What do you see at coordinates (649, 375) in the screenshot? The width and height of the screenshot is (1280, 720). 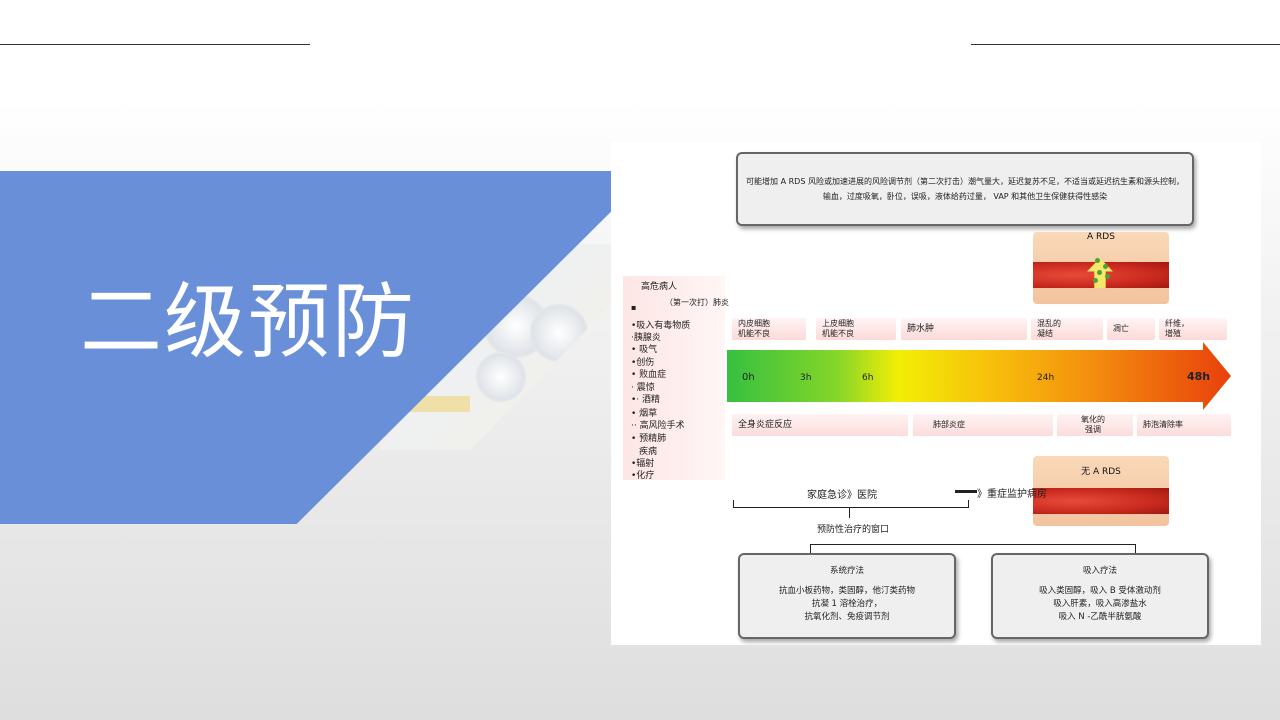 I see `condition-item: • 败血症` at bounding box center [649, 375].